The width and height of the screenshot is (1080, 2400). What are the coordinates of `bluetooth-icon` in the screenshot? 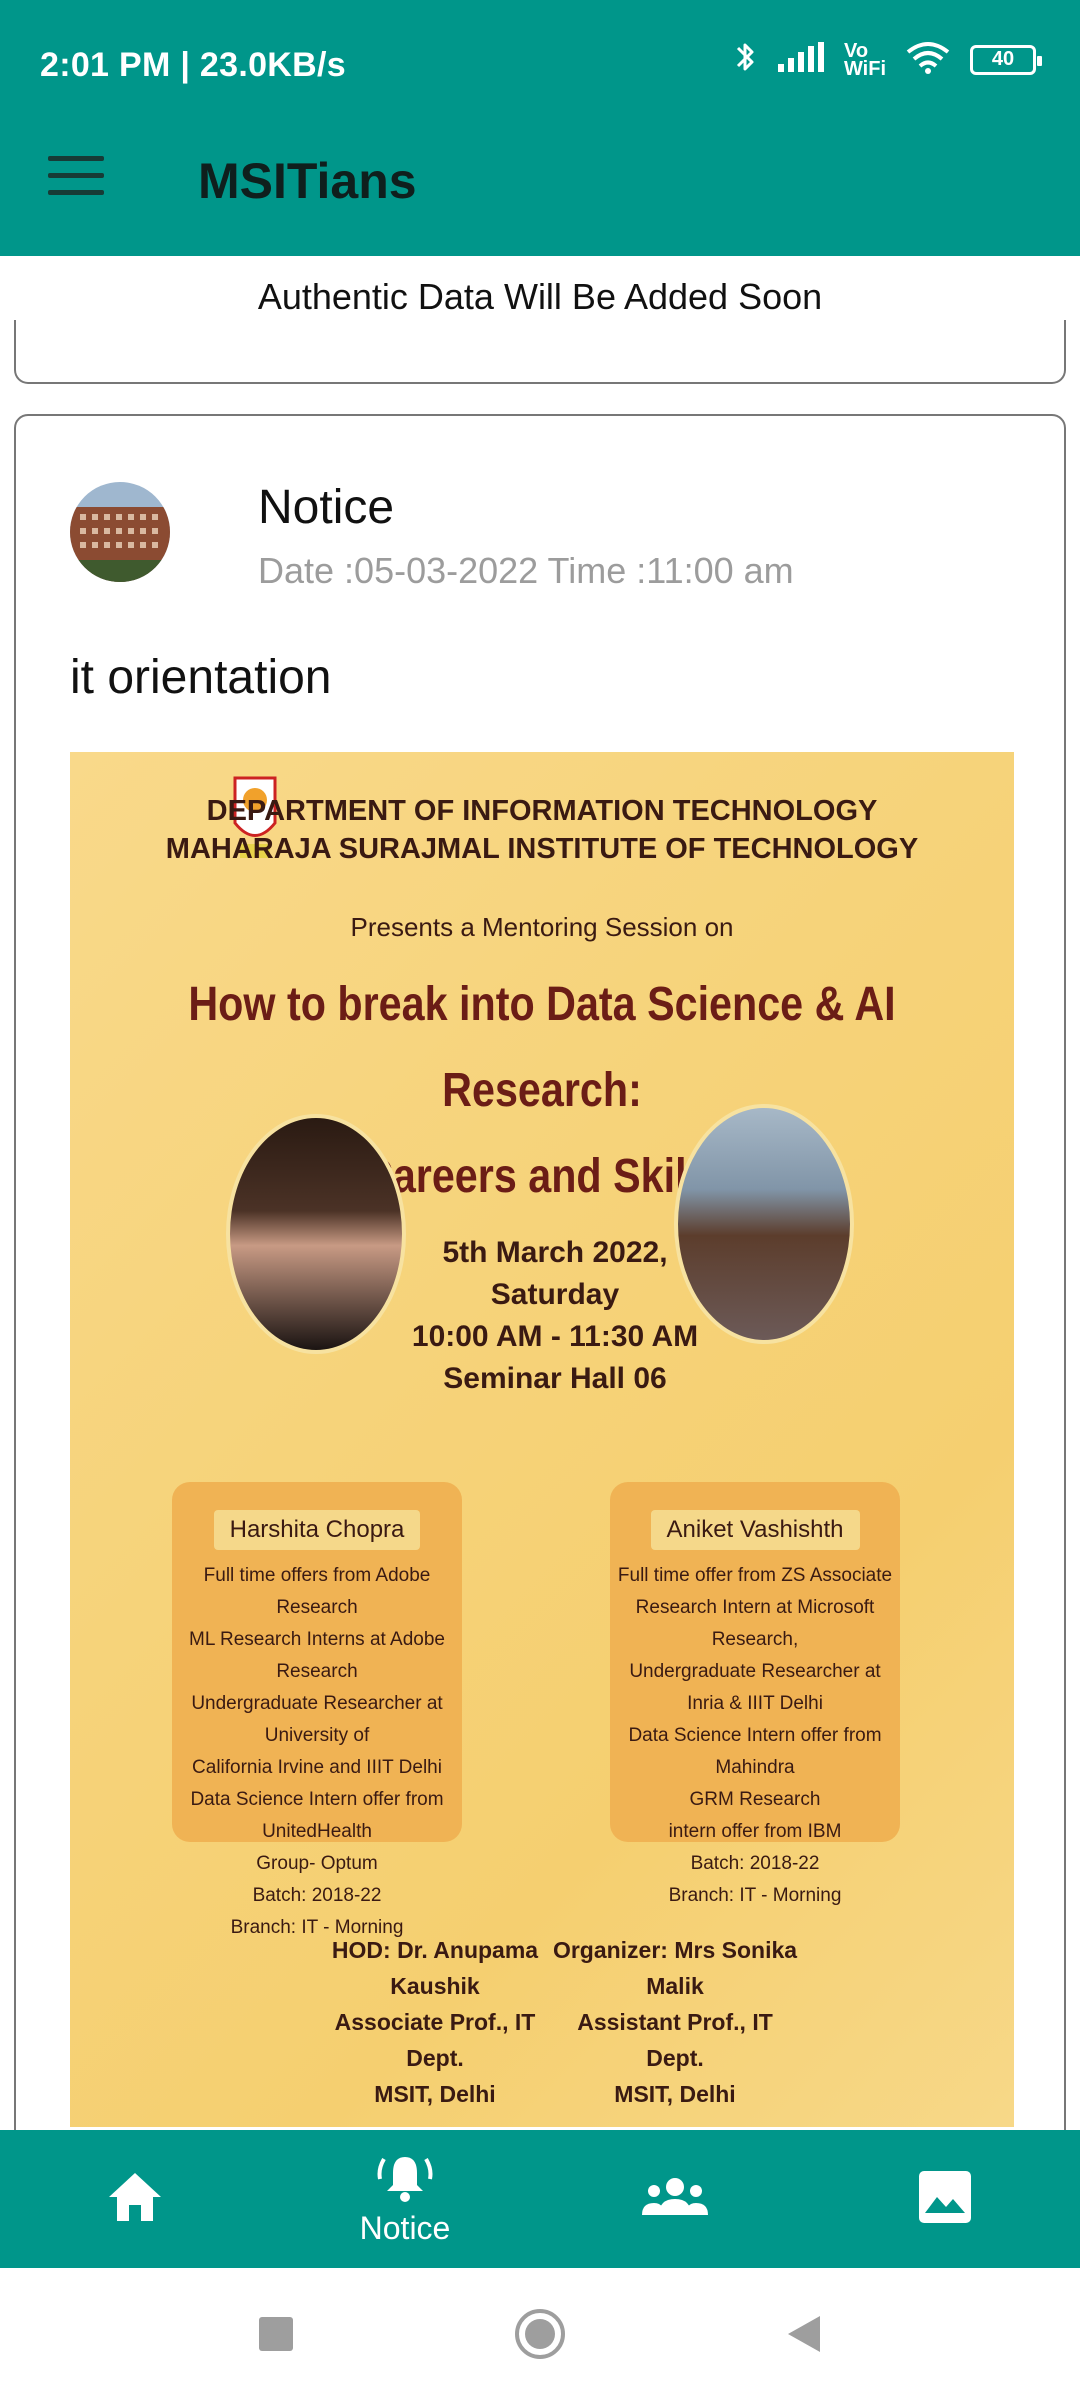 It's located at (746, 59).